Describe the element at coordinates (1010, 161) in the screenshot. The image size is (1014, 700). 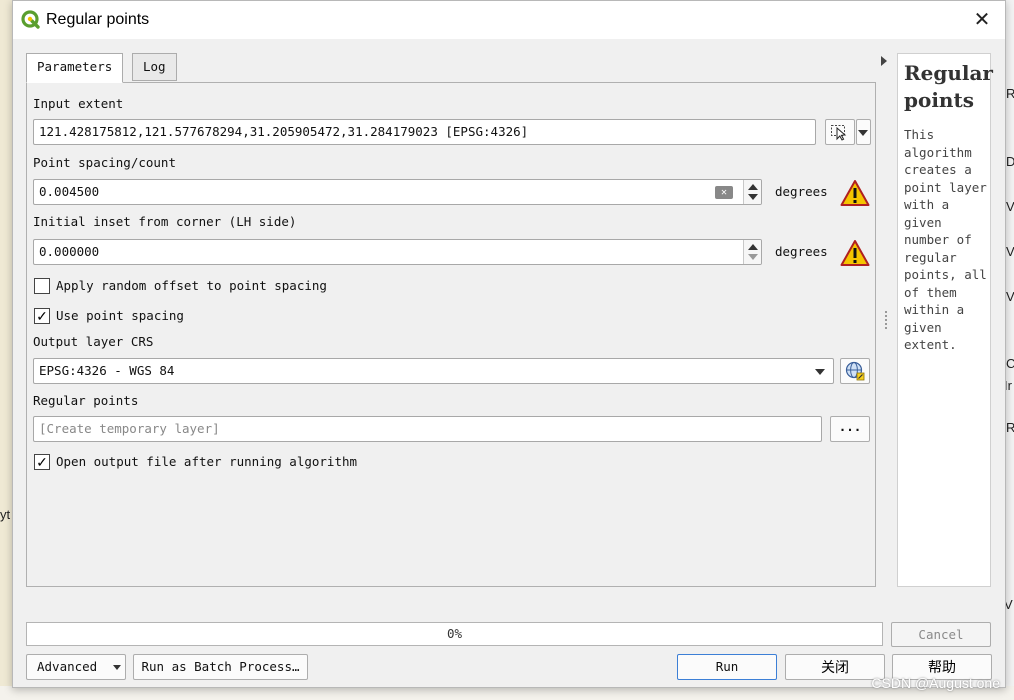
I see `background-letter: D` at that location.